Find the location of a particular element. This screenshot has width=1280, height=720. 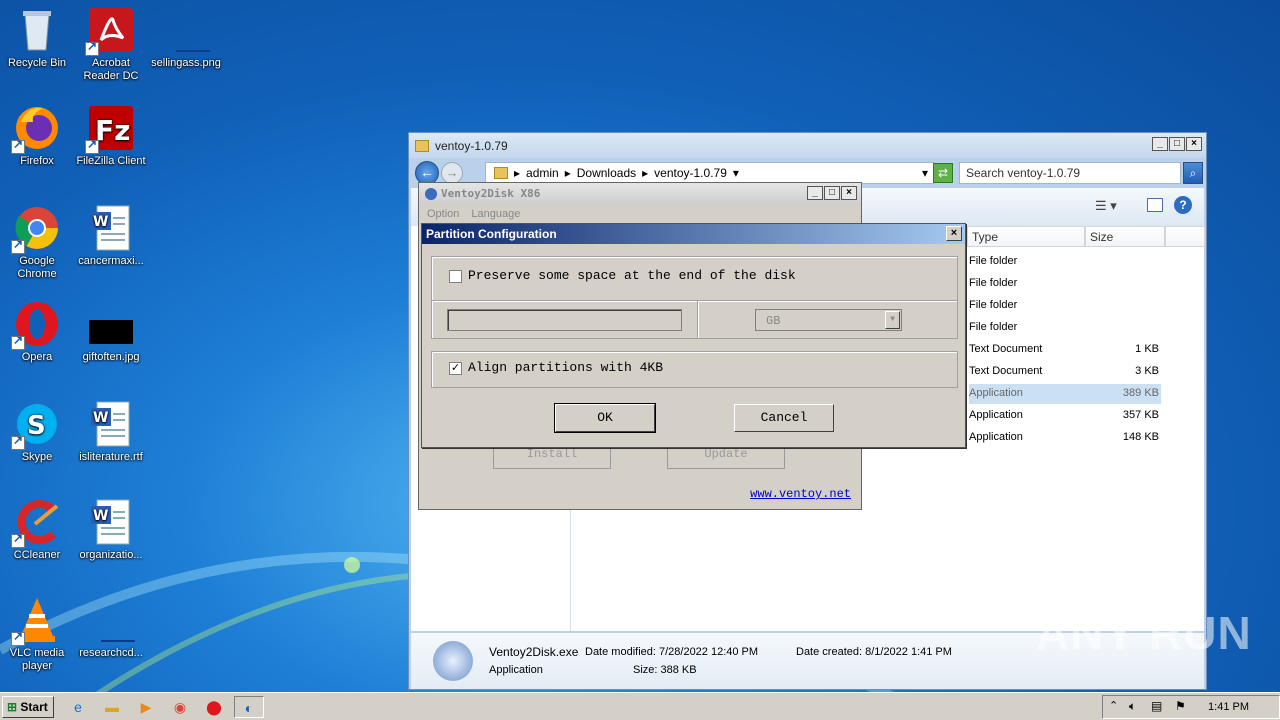

skype-icon: S is located at coordinates (36, 425).